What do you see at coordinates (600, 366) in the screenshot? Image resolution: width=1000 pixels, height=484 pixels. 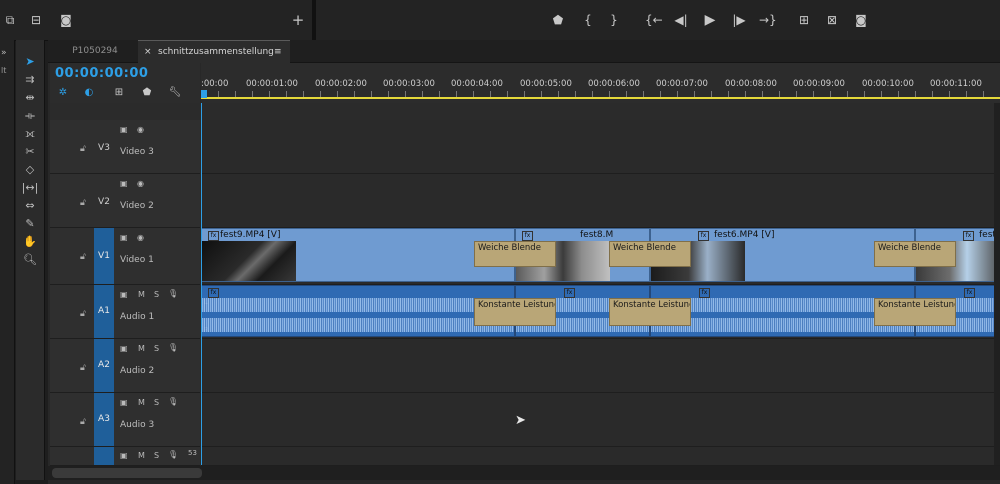 I see `track-lane-a2` at bounding box center [600, 366].